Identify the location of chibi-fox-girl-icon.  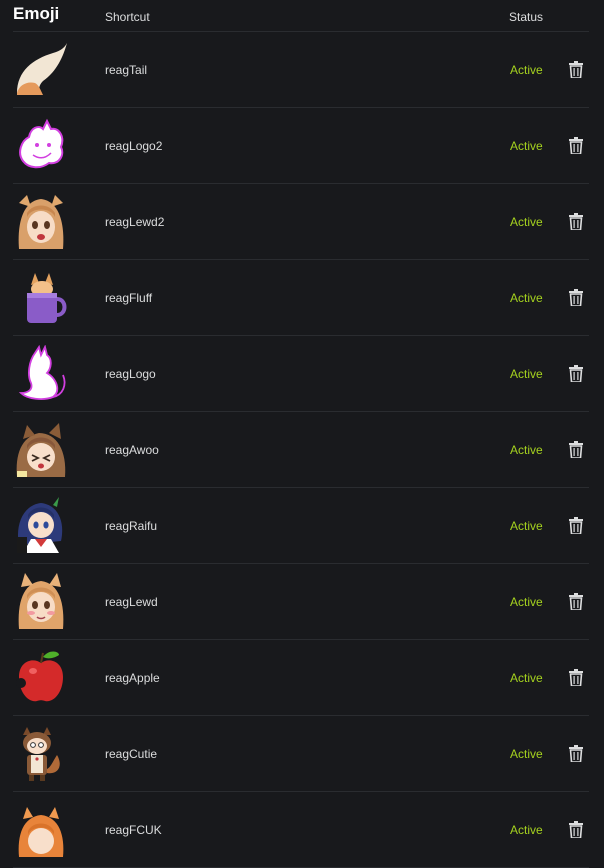
(41, 753).